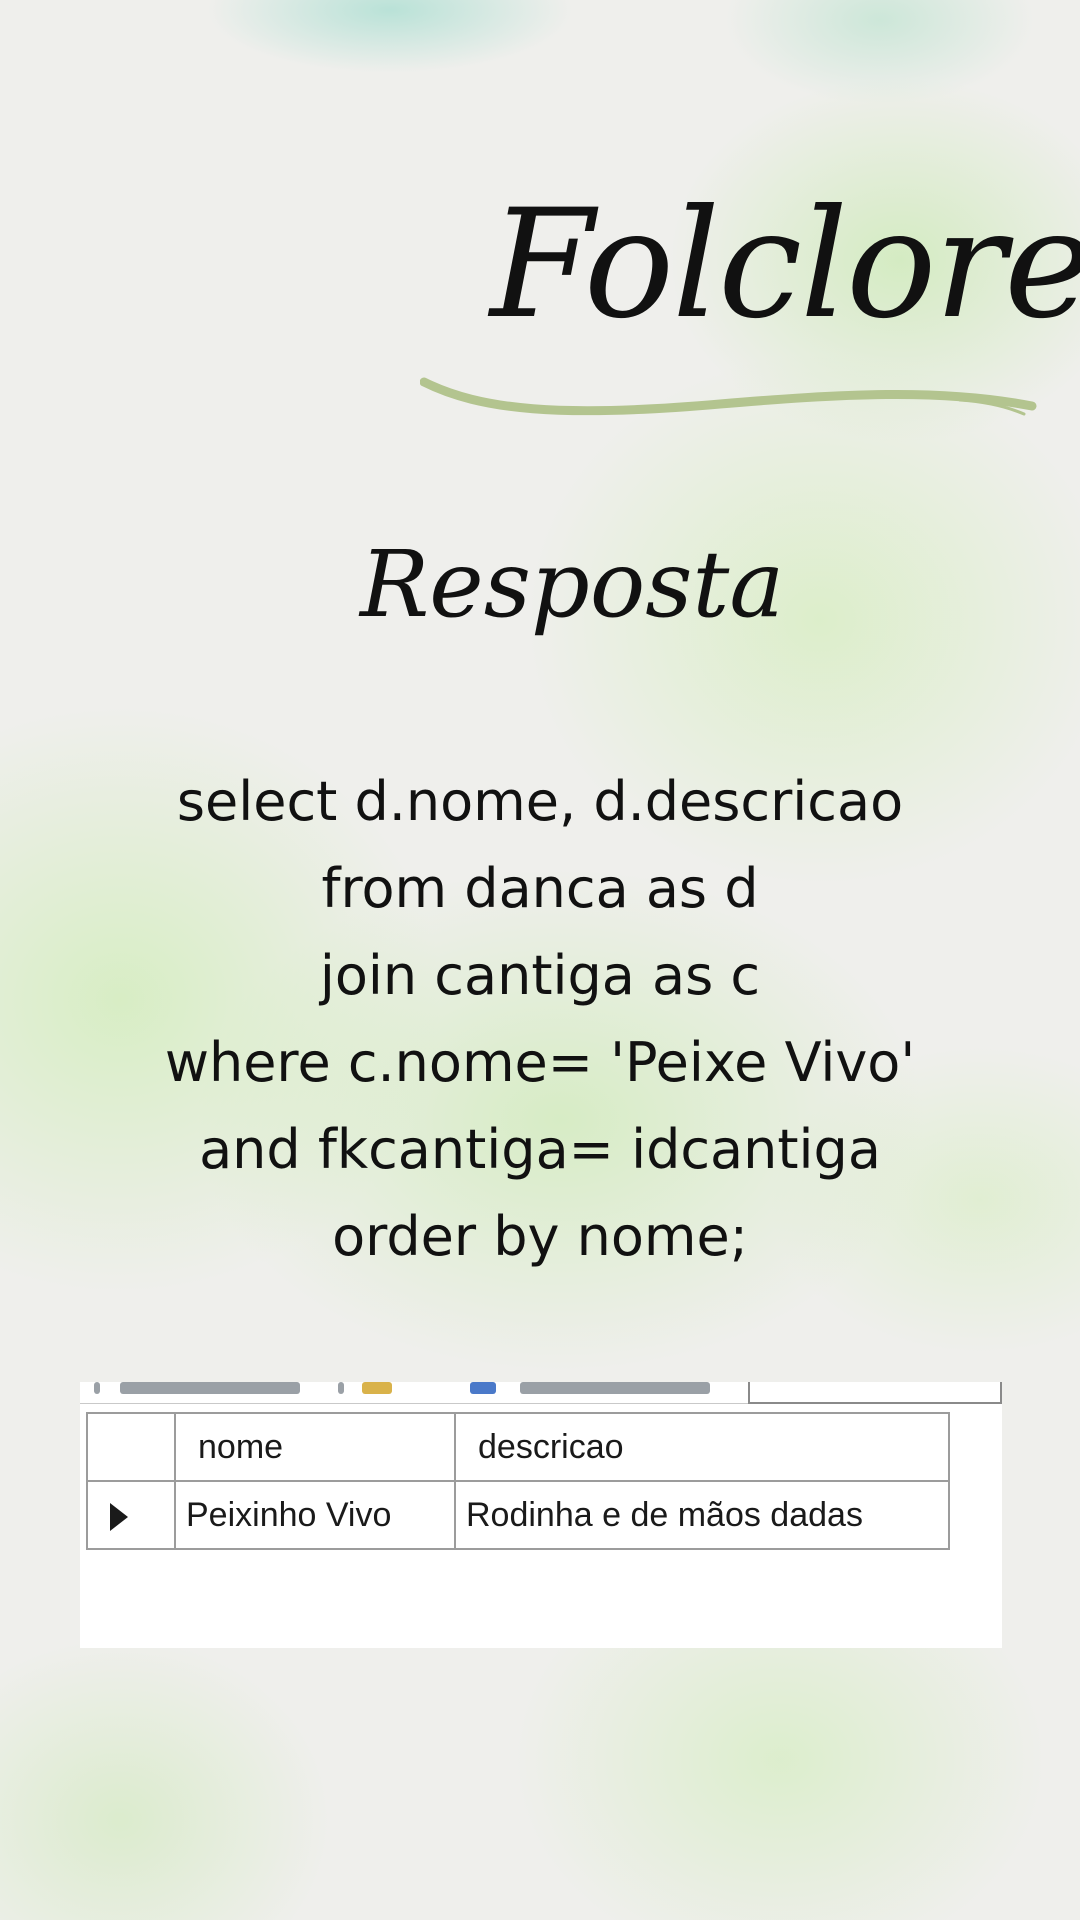 This screenshot has height=1920, width=1080. I want to click on sql-line: and fkcantiga= idcantiga, so click(540, 1149).